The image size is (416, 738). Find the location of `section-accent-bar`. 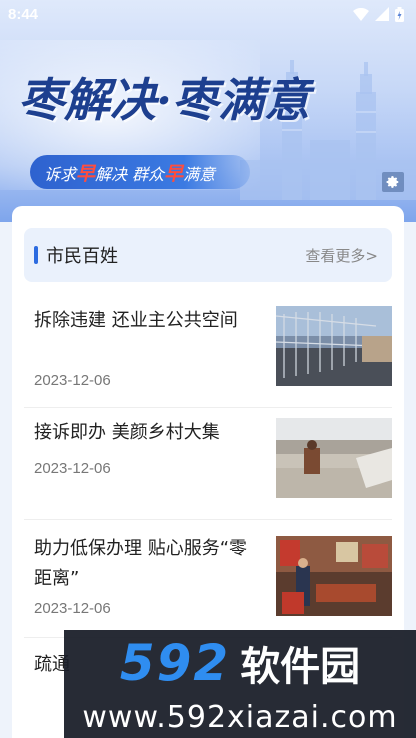

section-accent-bar is located at coordinates (36, 255).